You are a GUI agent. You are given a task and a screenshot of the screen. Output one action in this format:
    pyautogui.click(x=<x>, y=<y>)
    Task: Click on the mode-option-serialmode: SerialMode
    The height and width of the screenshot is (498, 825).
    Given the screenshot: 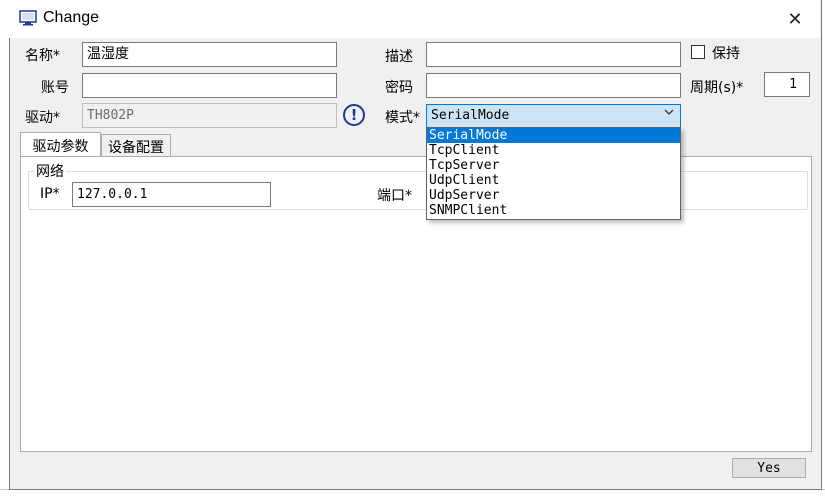 What is the action you would take?
    pyautogui.click(x=553, y=135)
    